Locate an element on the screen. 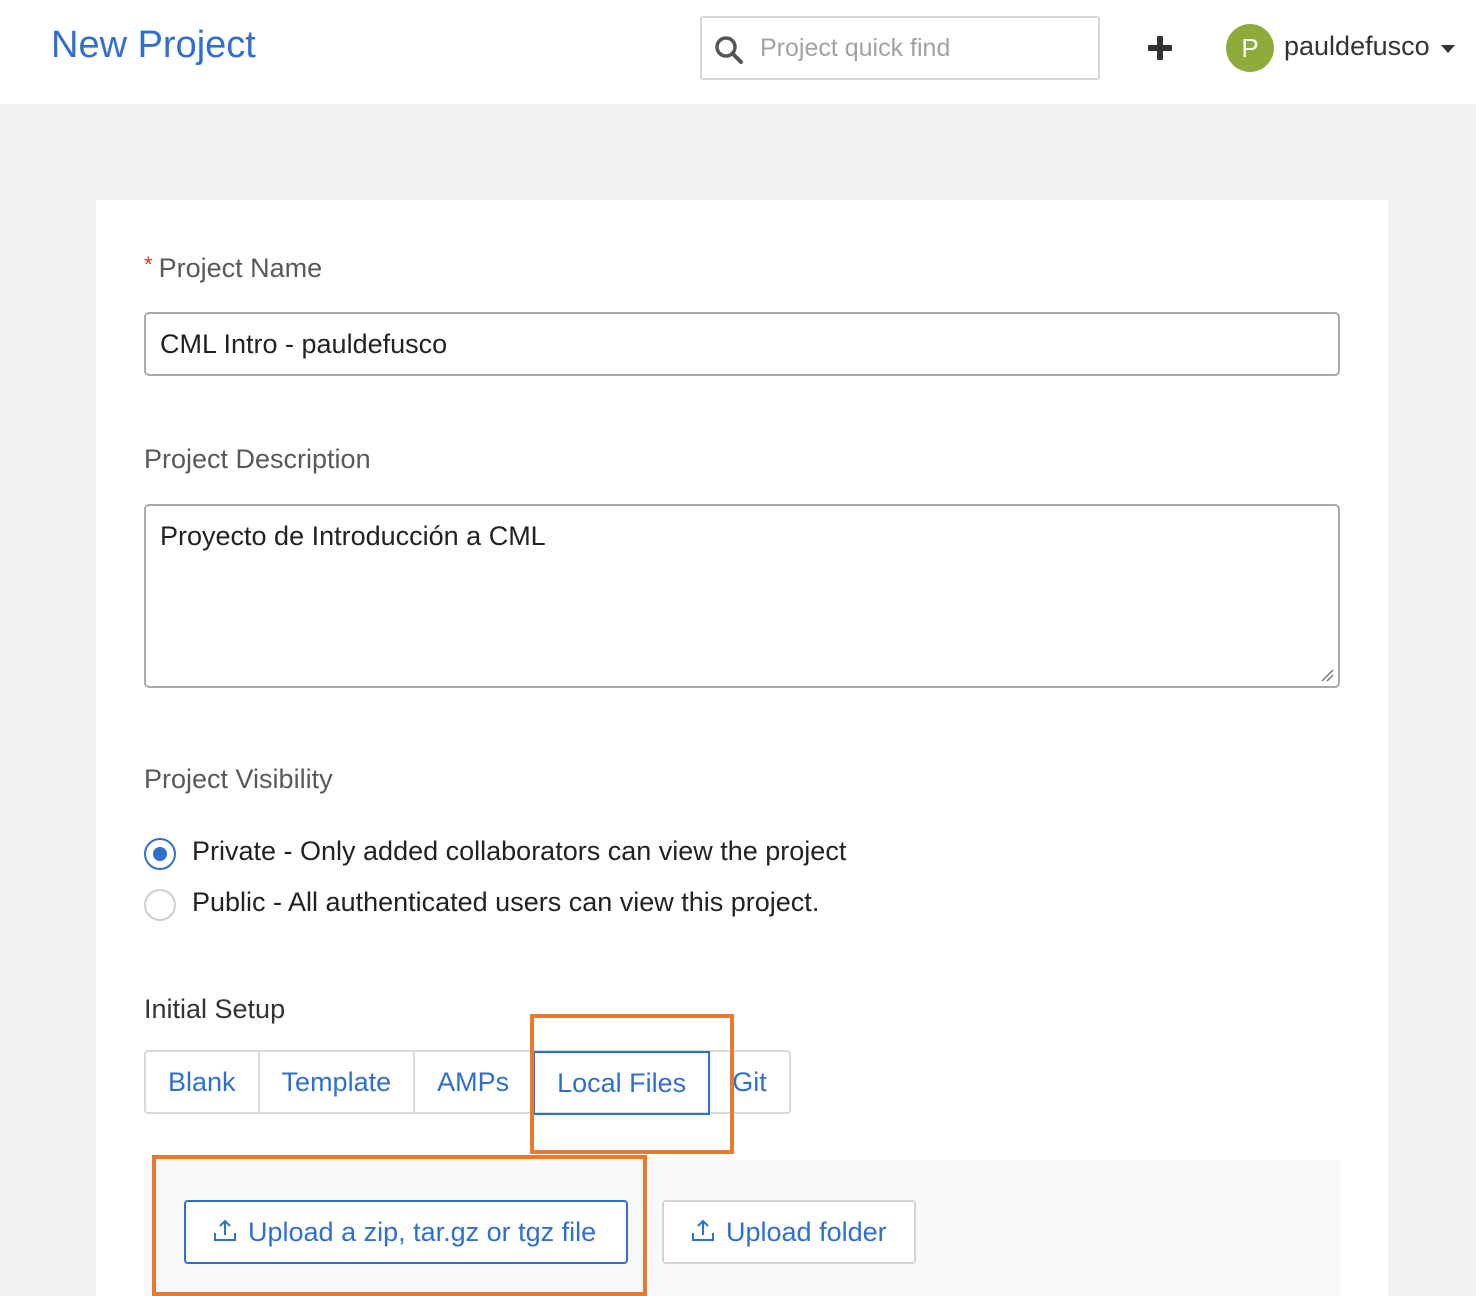 Image resolution: width=1476 pixels, height=1296 pixels. required-mark: * is located at coordinates (148, 264).